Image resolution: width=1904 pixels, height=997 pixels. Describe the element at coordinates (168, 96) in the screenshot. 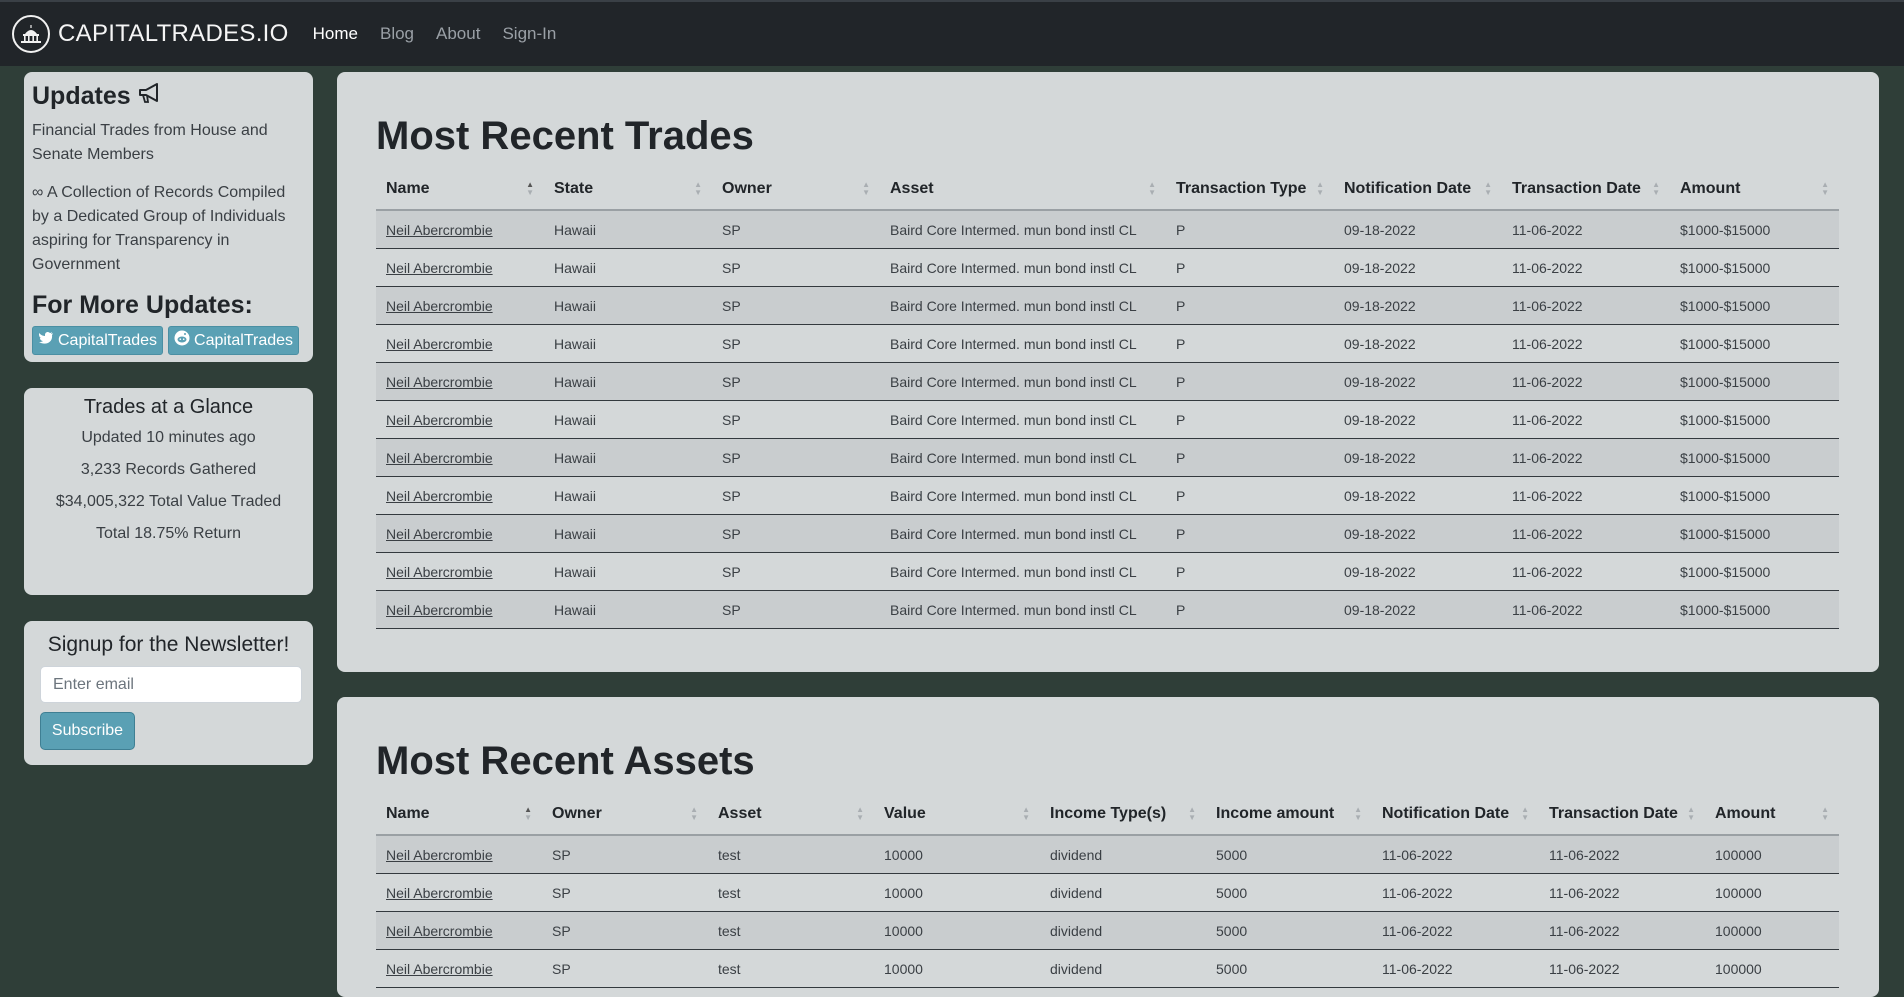

I see `updates-heading: Updates` at that location.